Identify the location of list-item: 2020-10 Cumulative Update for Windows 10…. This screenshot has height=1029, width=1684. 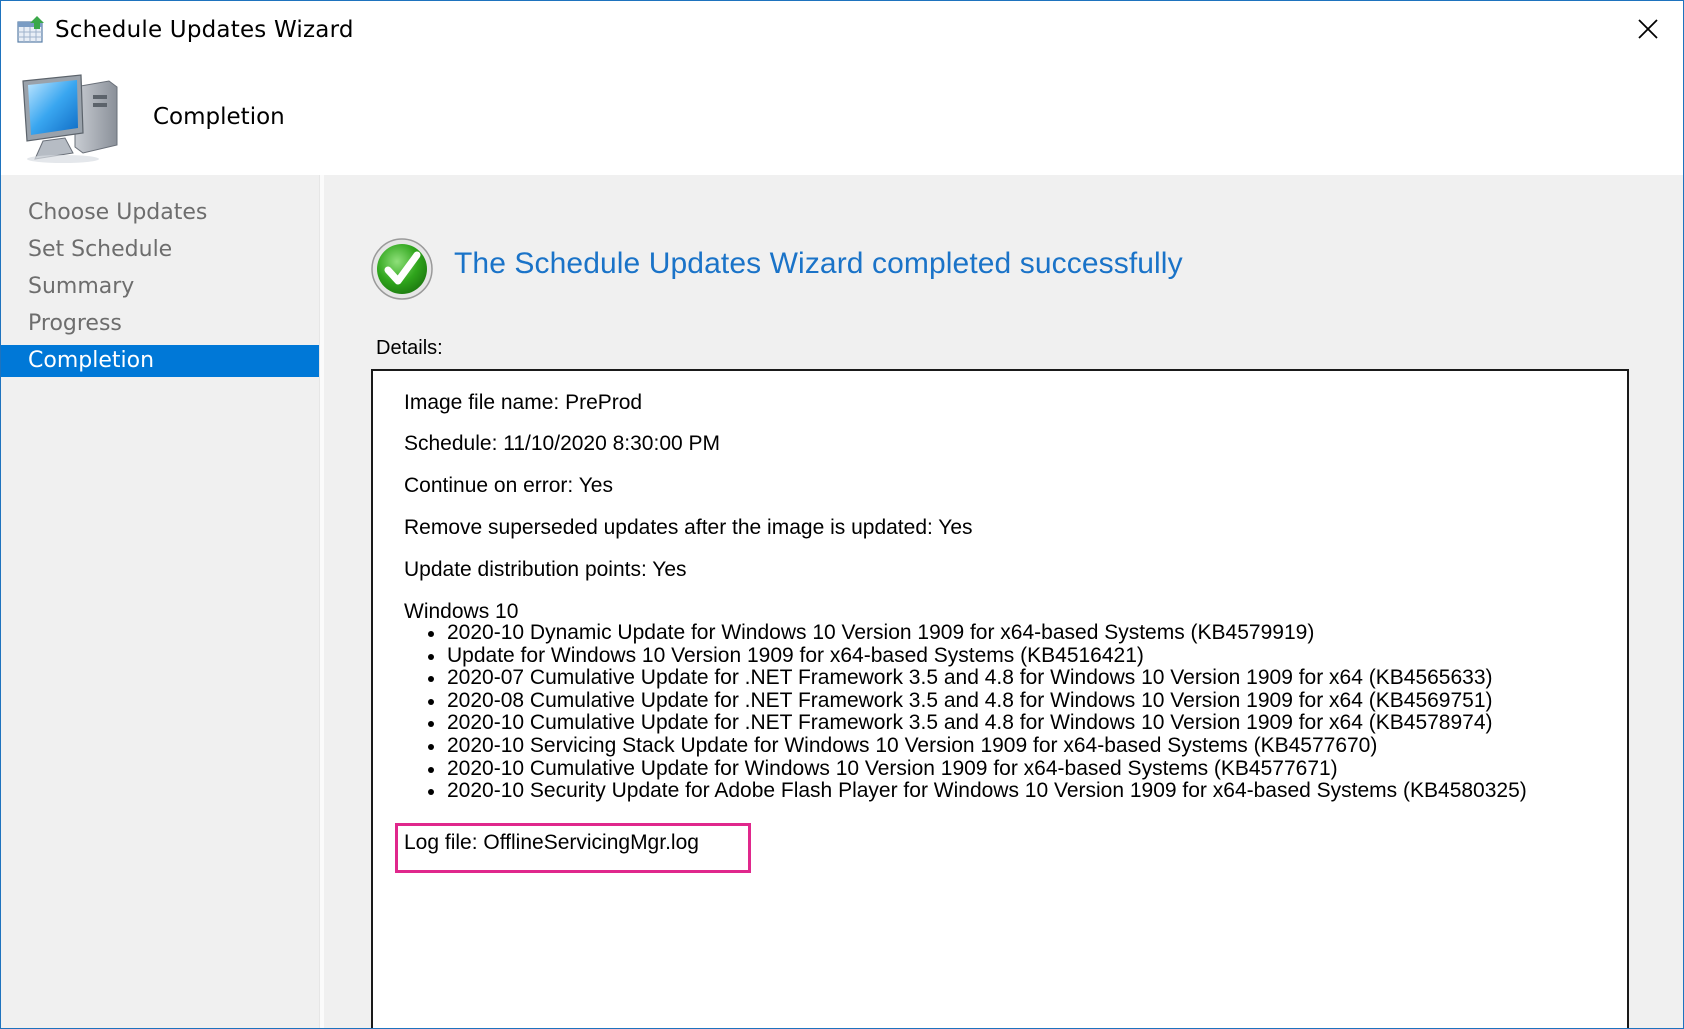
(965, 769).